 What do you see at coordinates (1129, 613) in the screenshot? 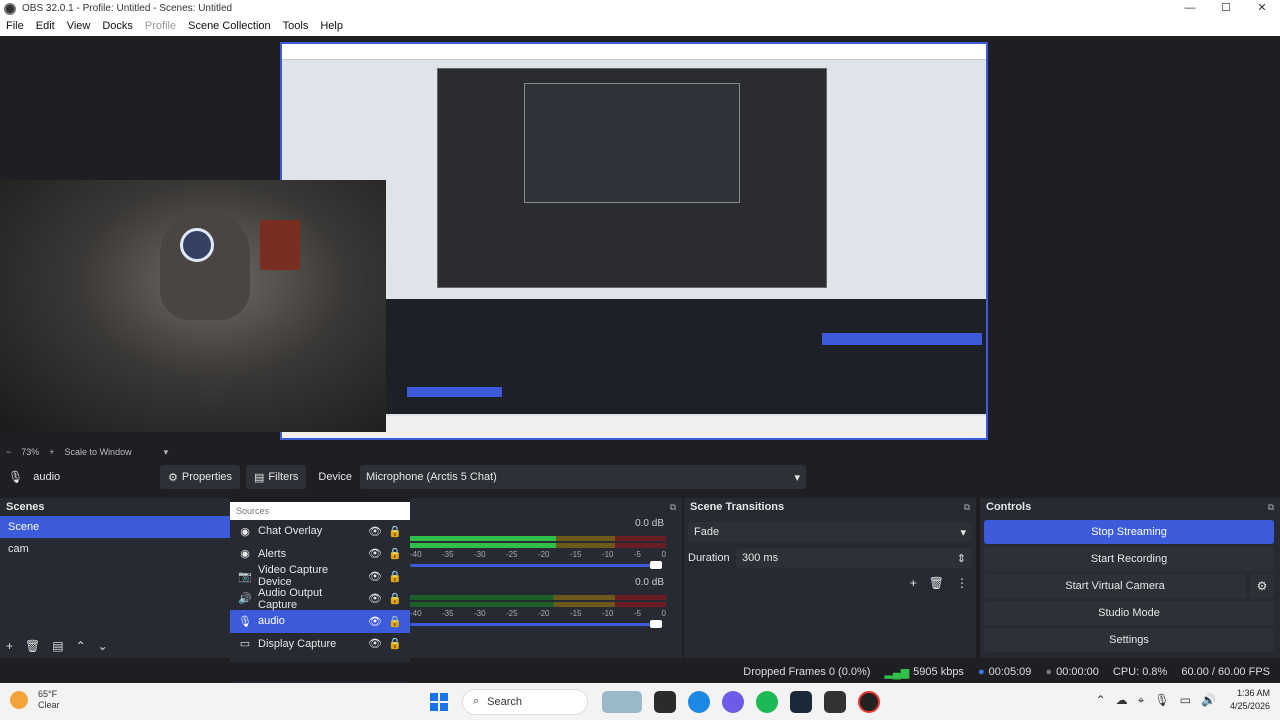
I see `studio-mode-button: Studio Mode` at bounding box center [1129, 613].